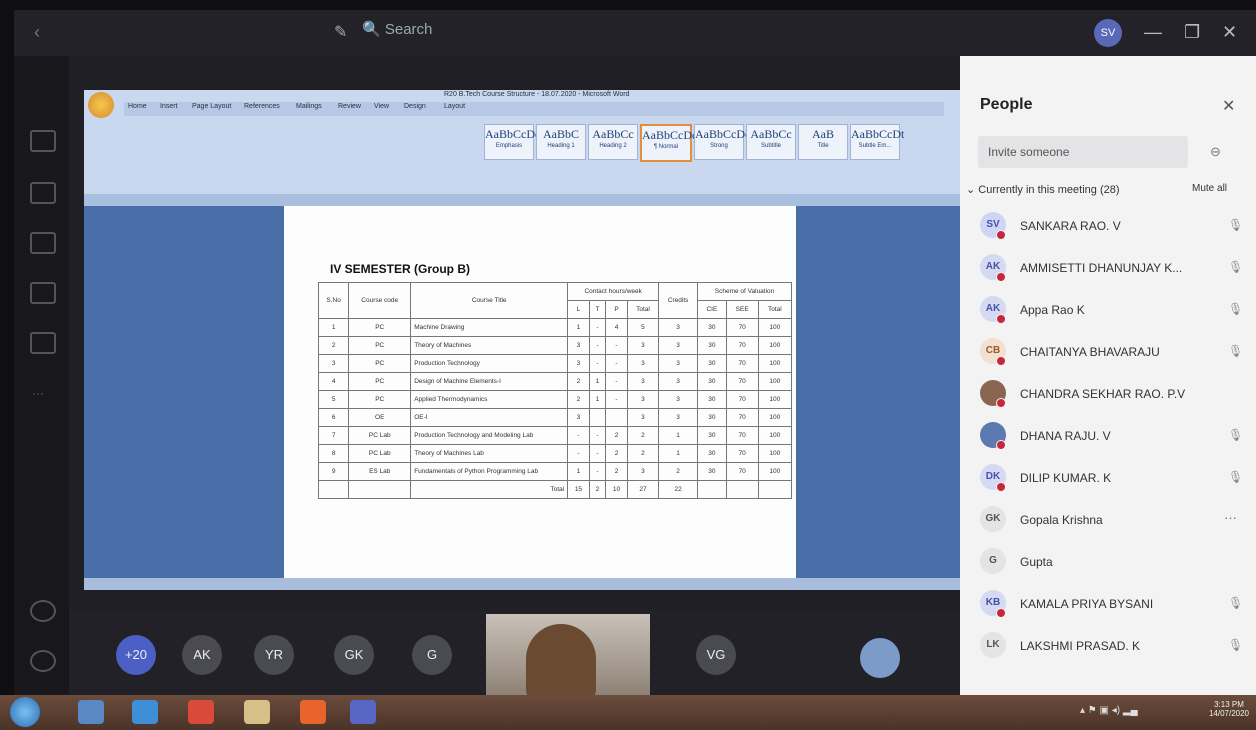 Image resolution: width=1256 pixels, height=730 pixels. Describe the element at coordinates (1070, 226) in the screenshot. I see `participant-name: SANKARA RAO. V` at that location.